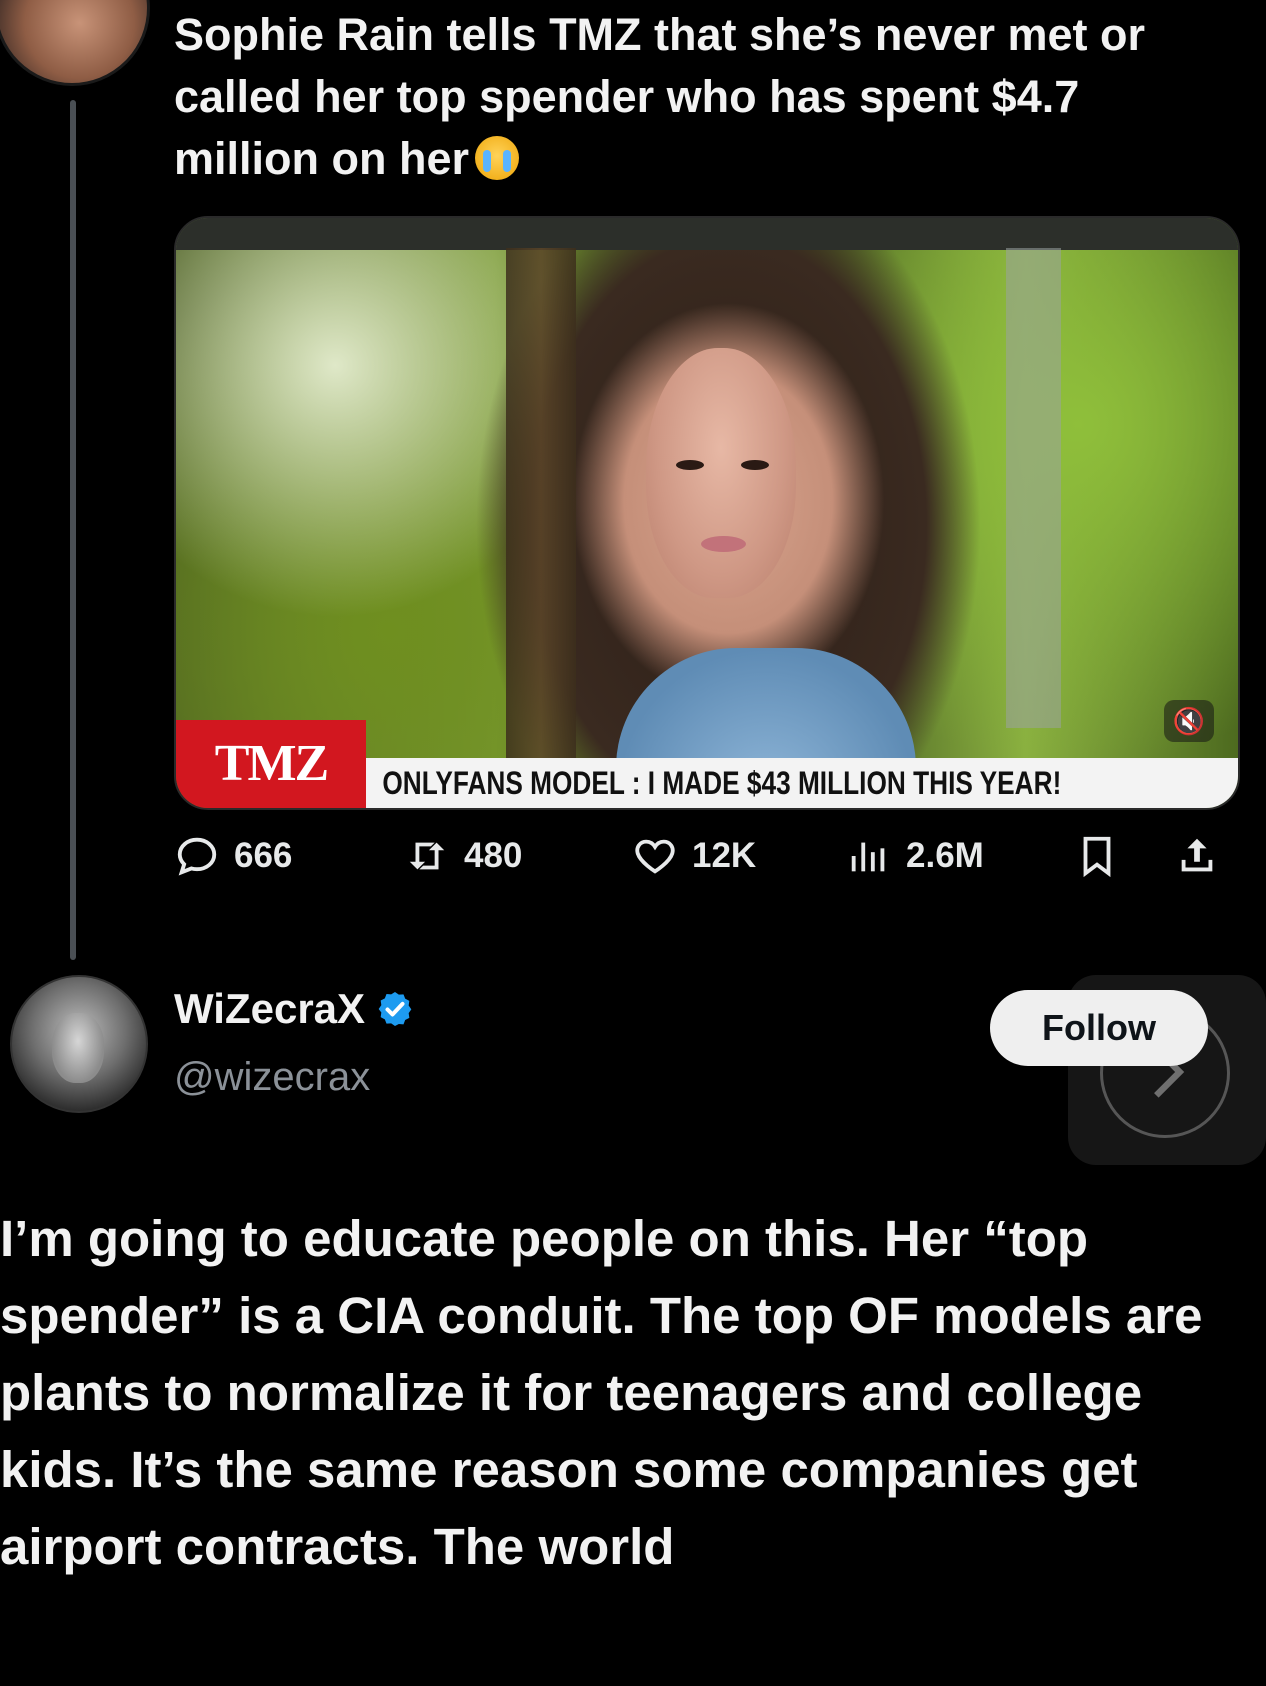 The width and height of the screenshot is (1266, 1686). Describe the element at coordinates (263, 855) in the screenshot. I see `reply-count: 666` at that location.